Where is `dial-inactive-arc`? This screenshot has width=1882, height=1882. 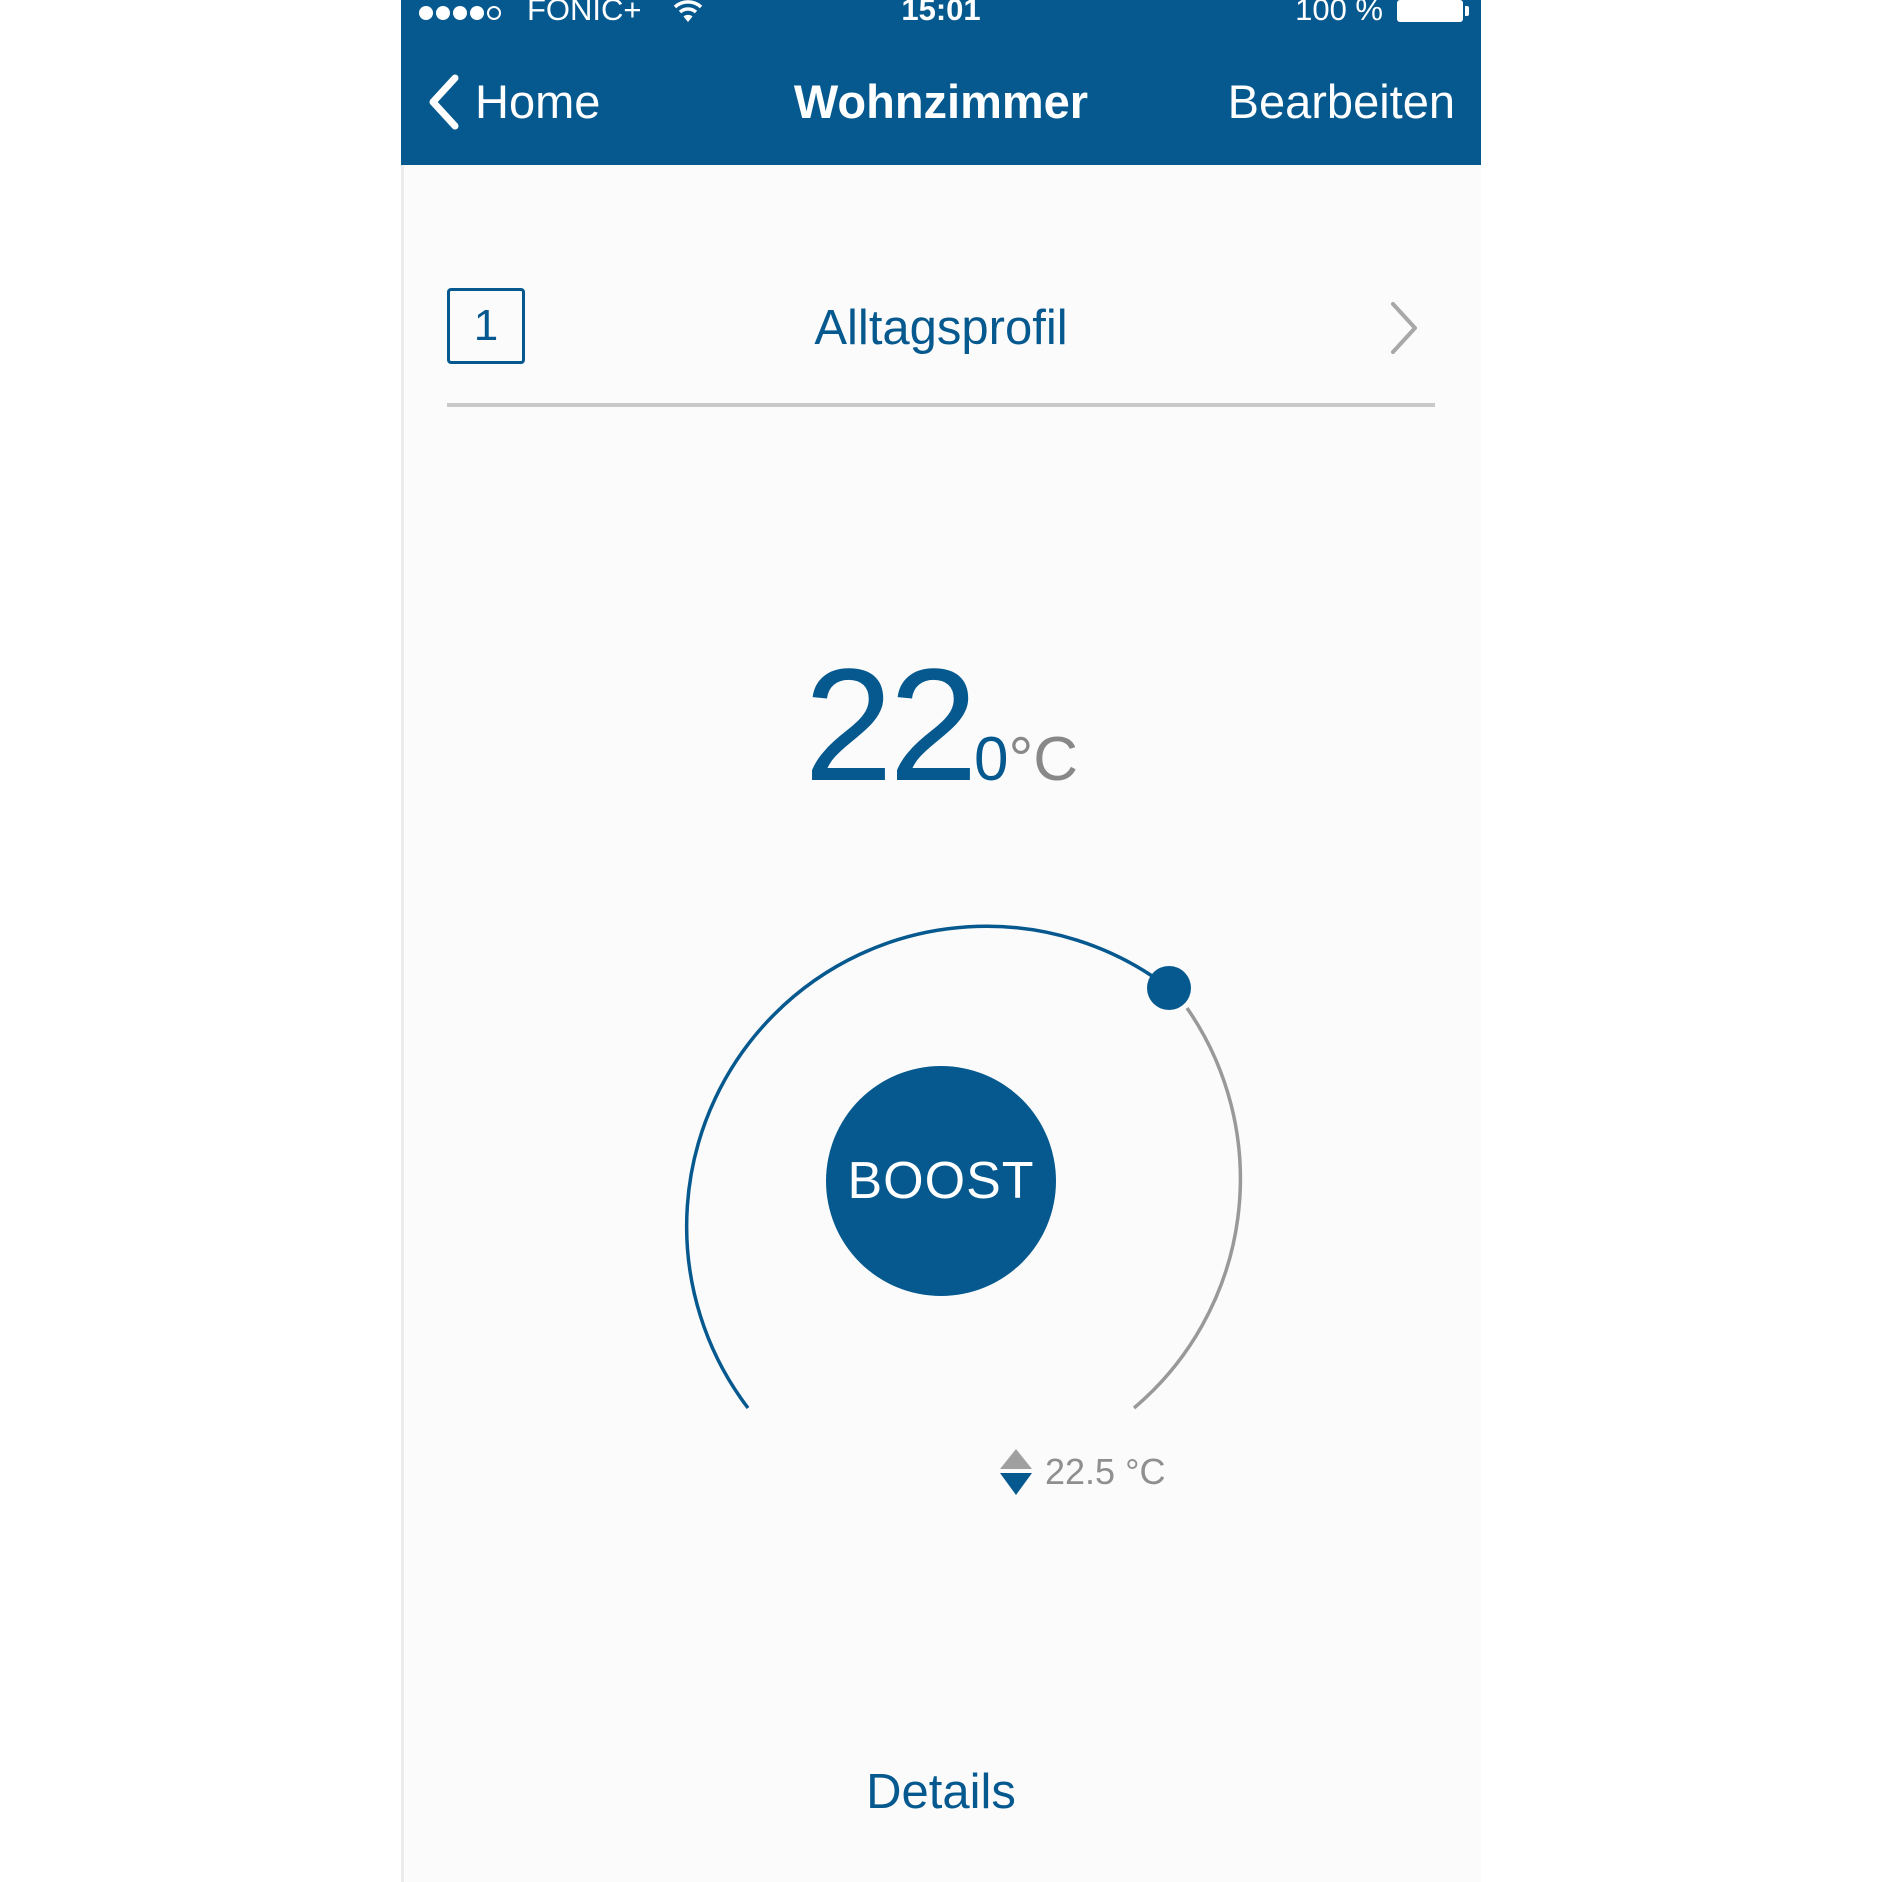
dial-inactive-arc is located at coordinates (1187, 1208).